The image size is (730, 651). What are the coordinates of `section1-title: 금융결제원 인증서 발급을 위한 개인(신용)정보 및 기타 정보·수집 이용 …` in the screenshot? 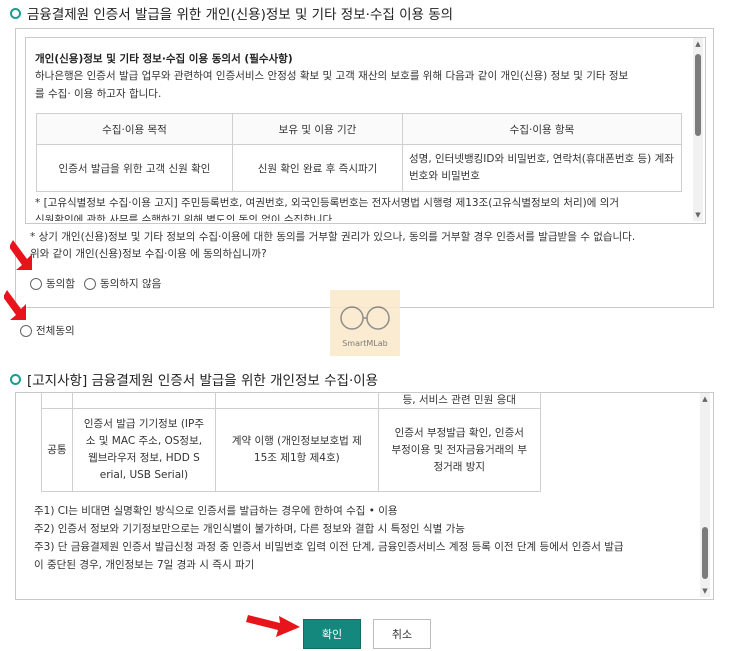 It's located at (231, 13).